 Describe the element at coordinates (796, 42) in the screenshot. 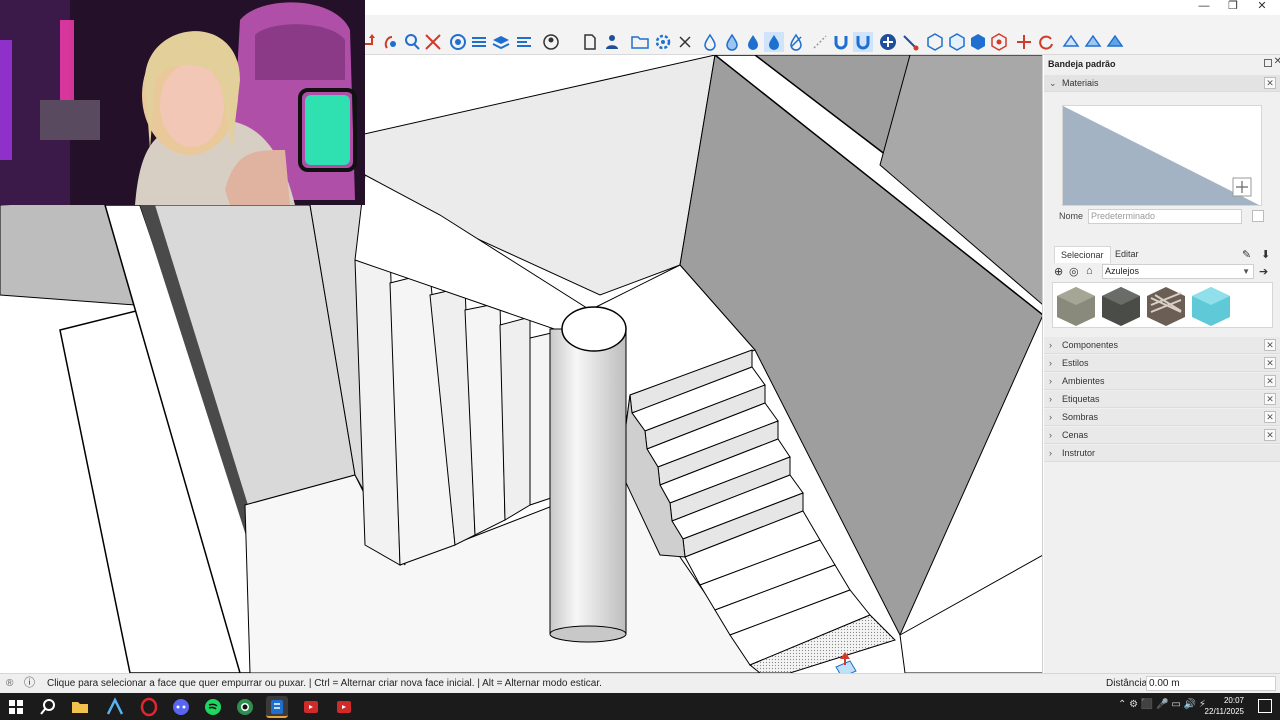

I see `slash-drop-icon` at that location.